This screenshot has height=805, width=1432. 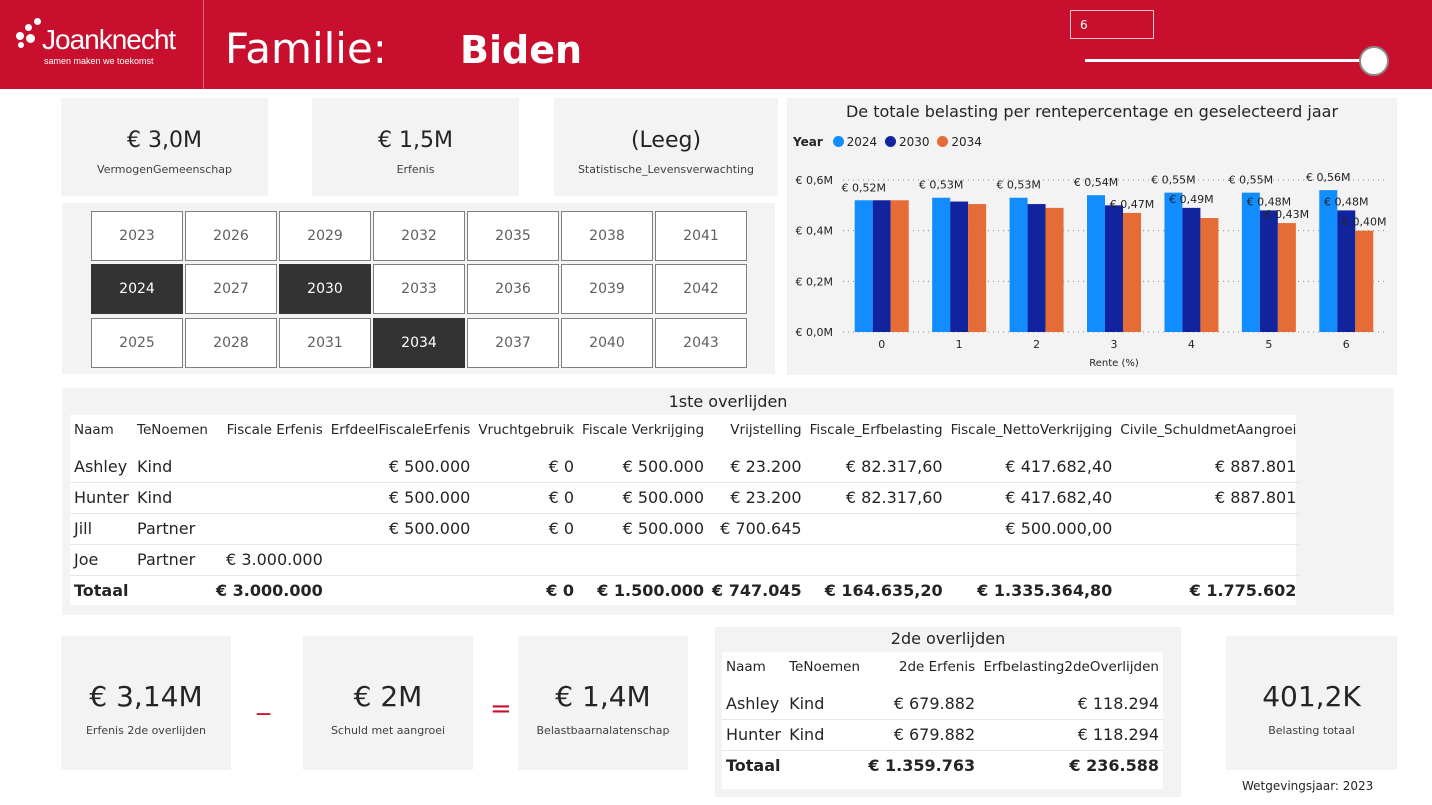 I want to click on wetgevingsjaar-label: Wetgevingsjaar: 2023, so click(x=1308, y=786).